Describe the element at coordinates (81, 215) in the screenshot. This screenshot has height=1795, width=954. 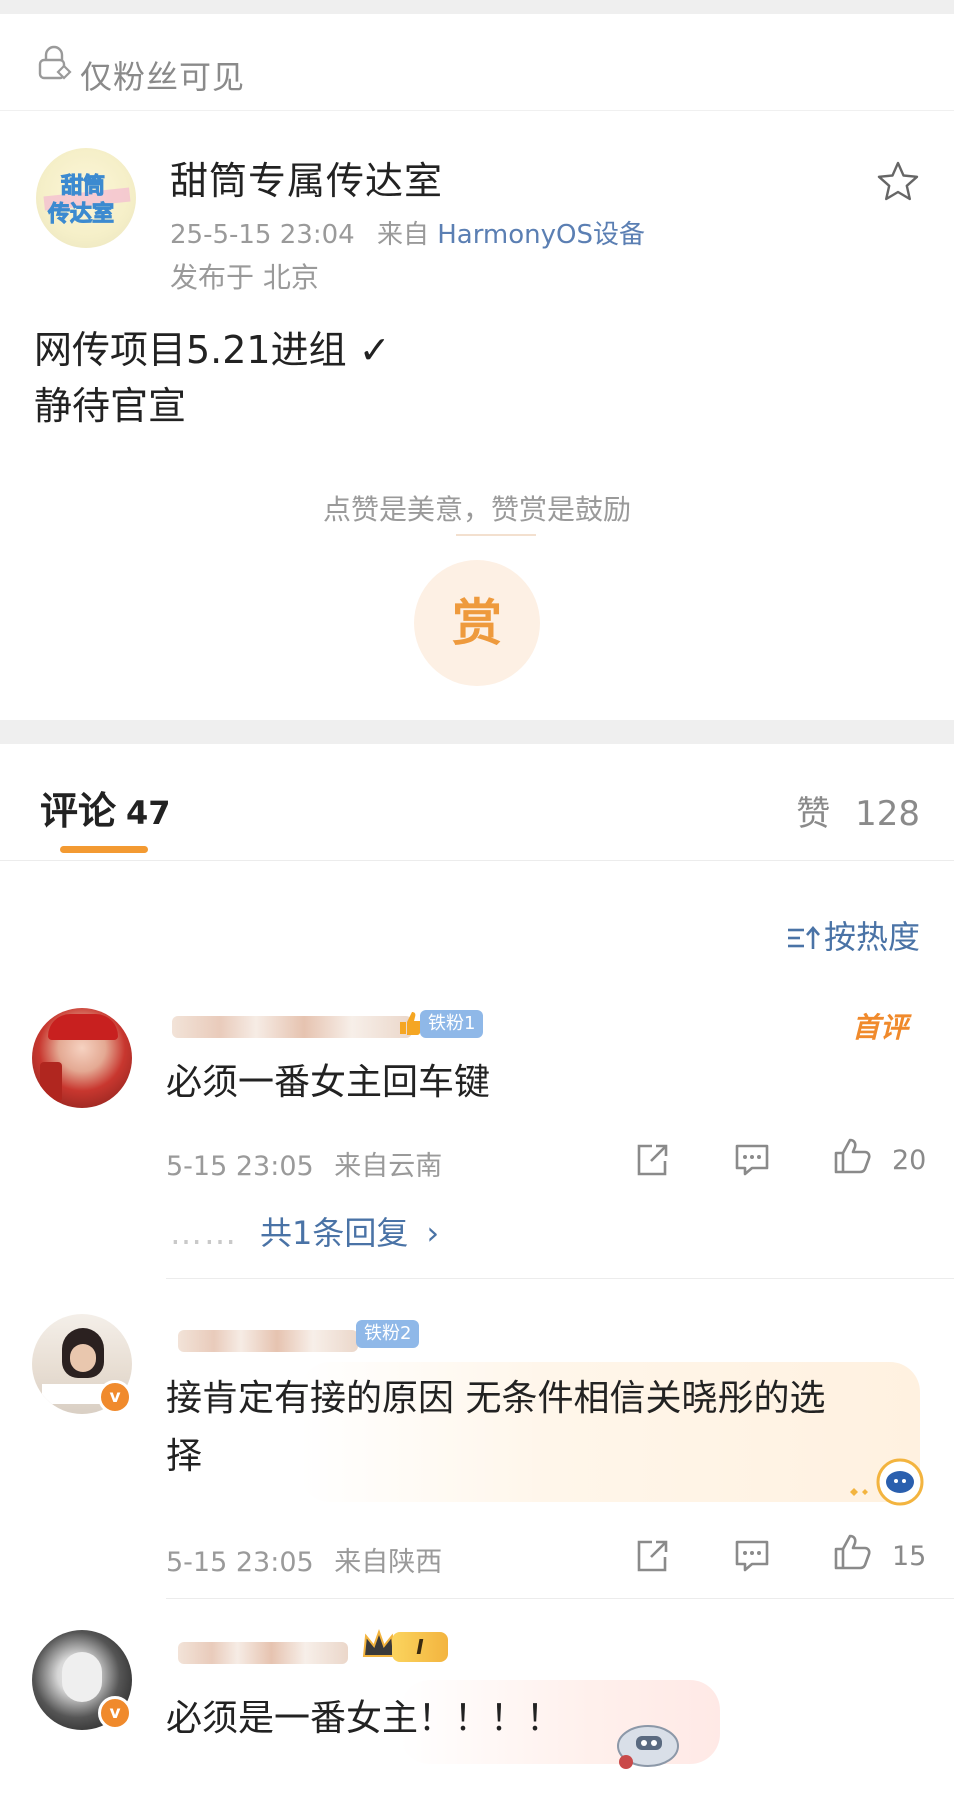
I see `avatar-text: 传达室` at that location.